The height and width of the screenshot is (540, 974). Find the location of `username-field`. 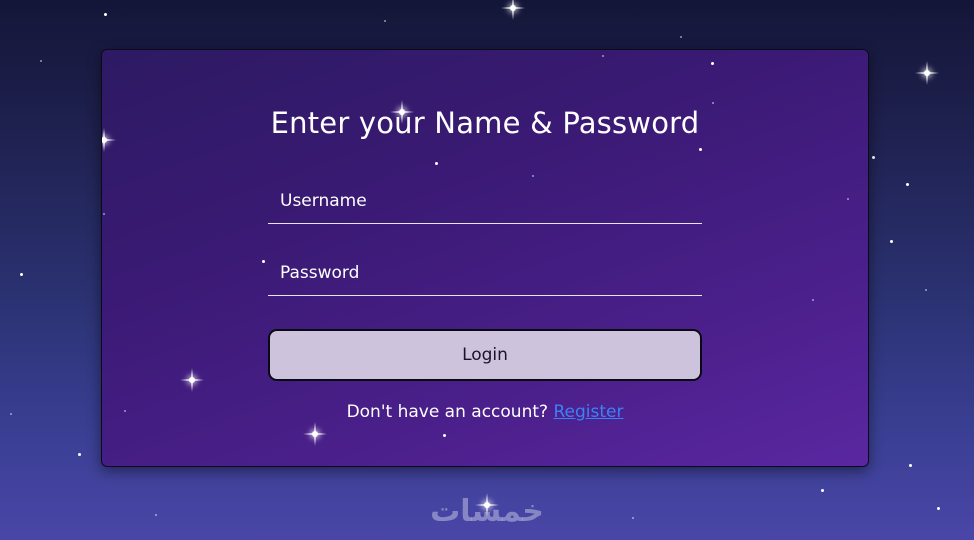

username-field is located at coordinates (485, 201).